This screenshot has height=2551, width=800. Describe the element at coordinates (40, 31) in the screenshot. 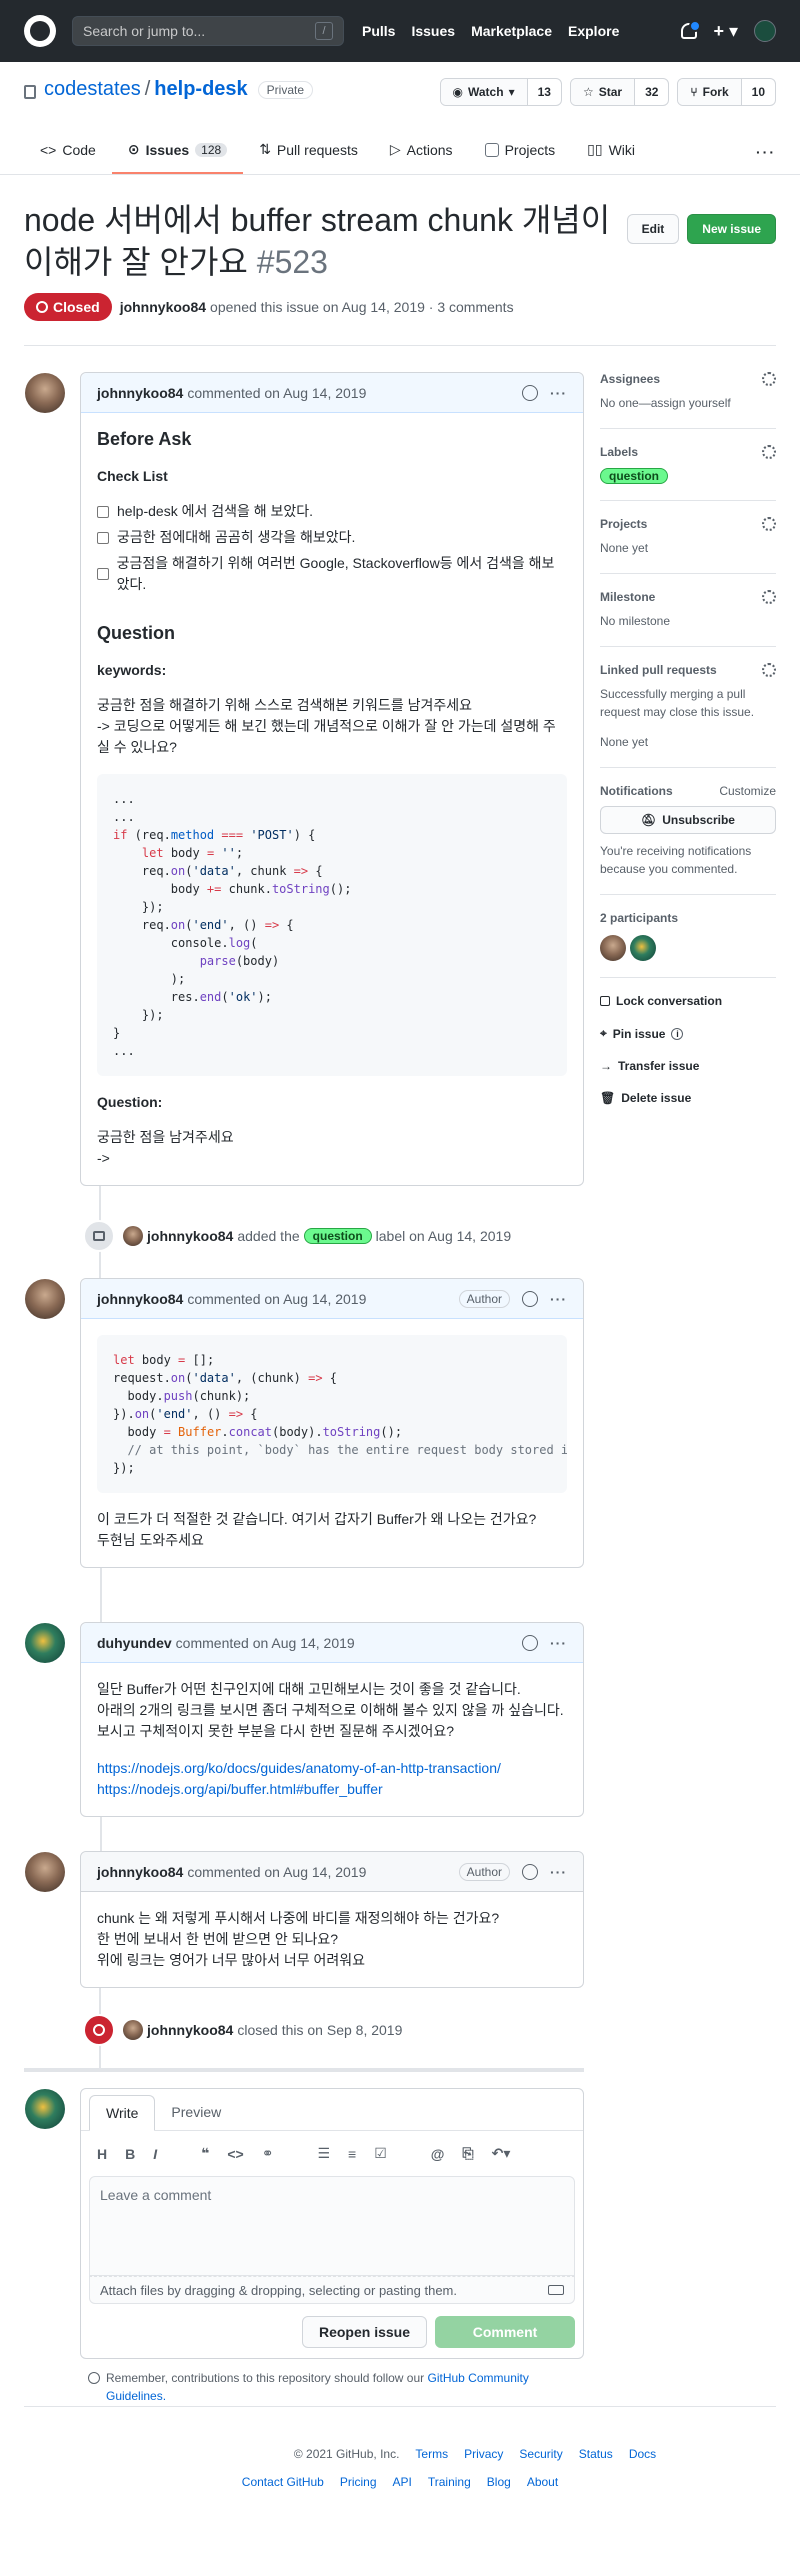

I see `github-logo-icon` at that location.